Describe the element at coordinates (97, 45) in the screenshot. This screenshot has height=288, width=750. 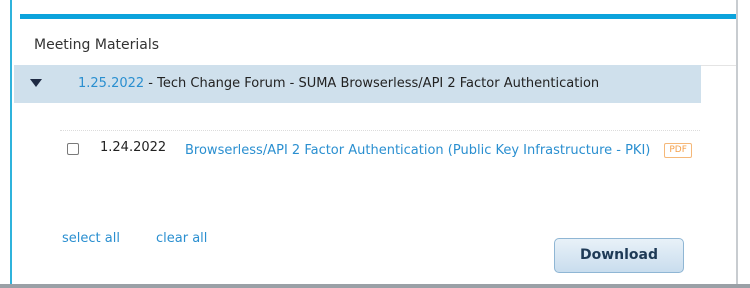
I see `panel-title: Meeting Materials` at that location.